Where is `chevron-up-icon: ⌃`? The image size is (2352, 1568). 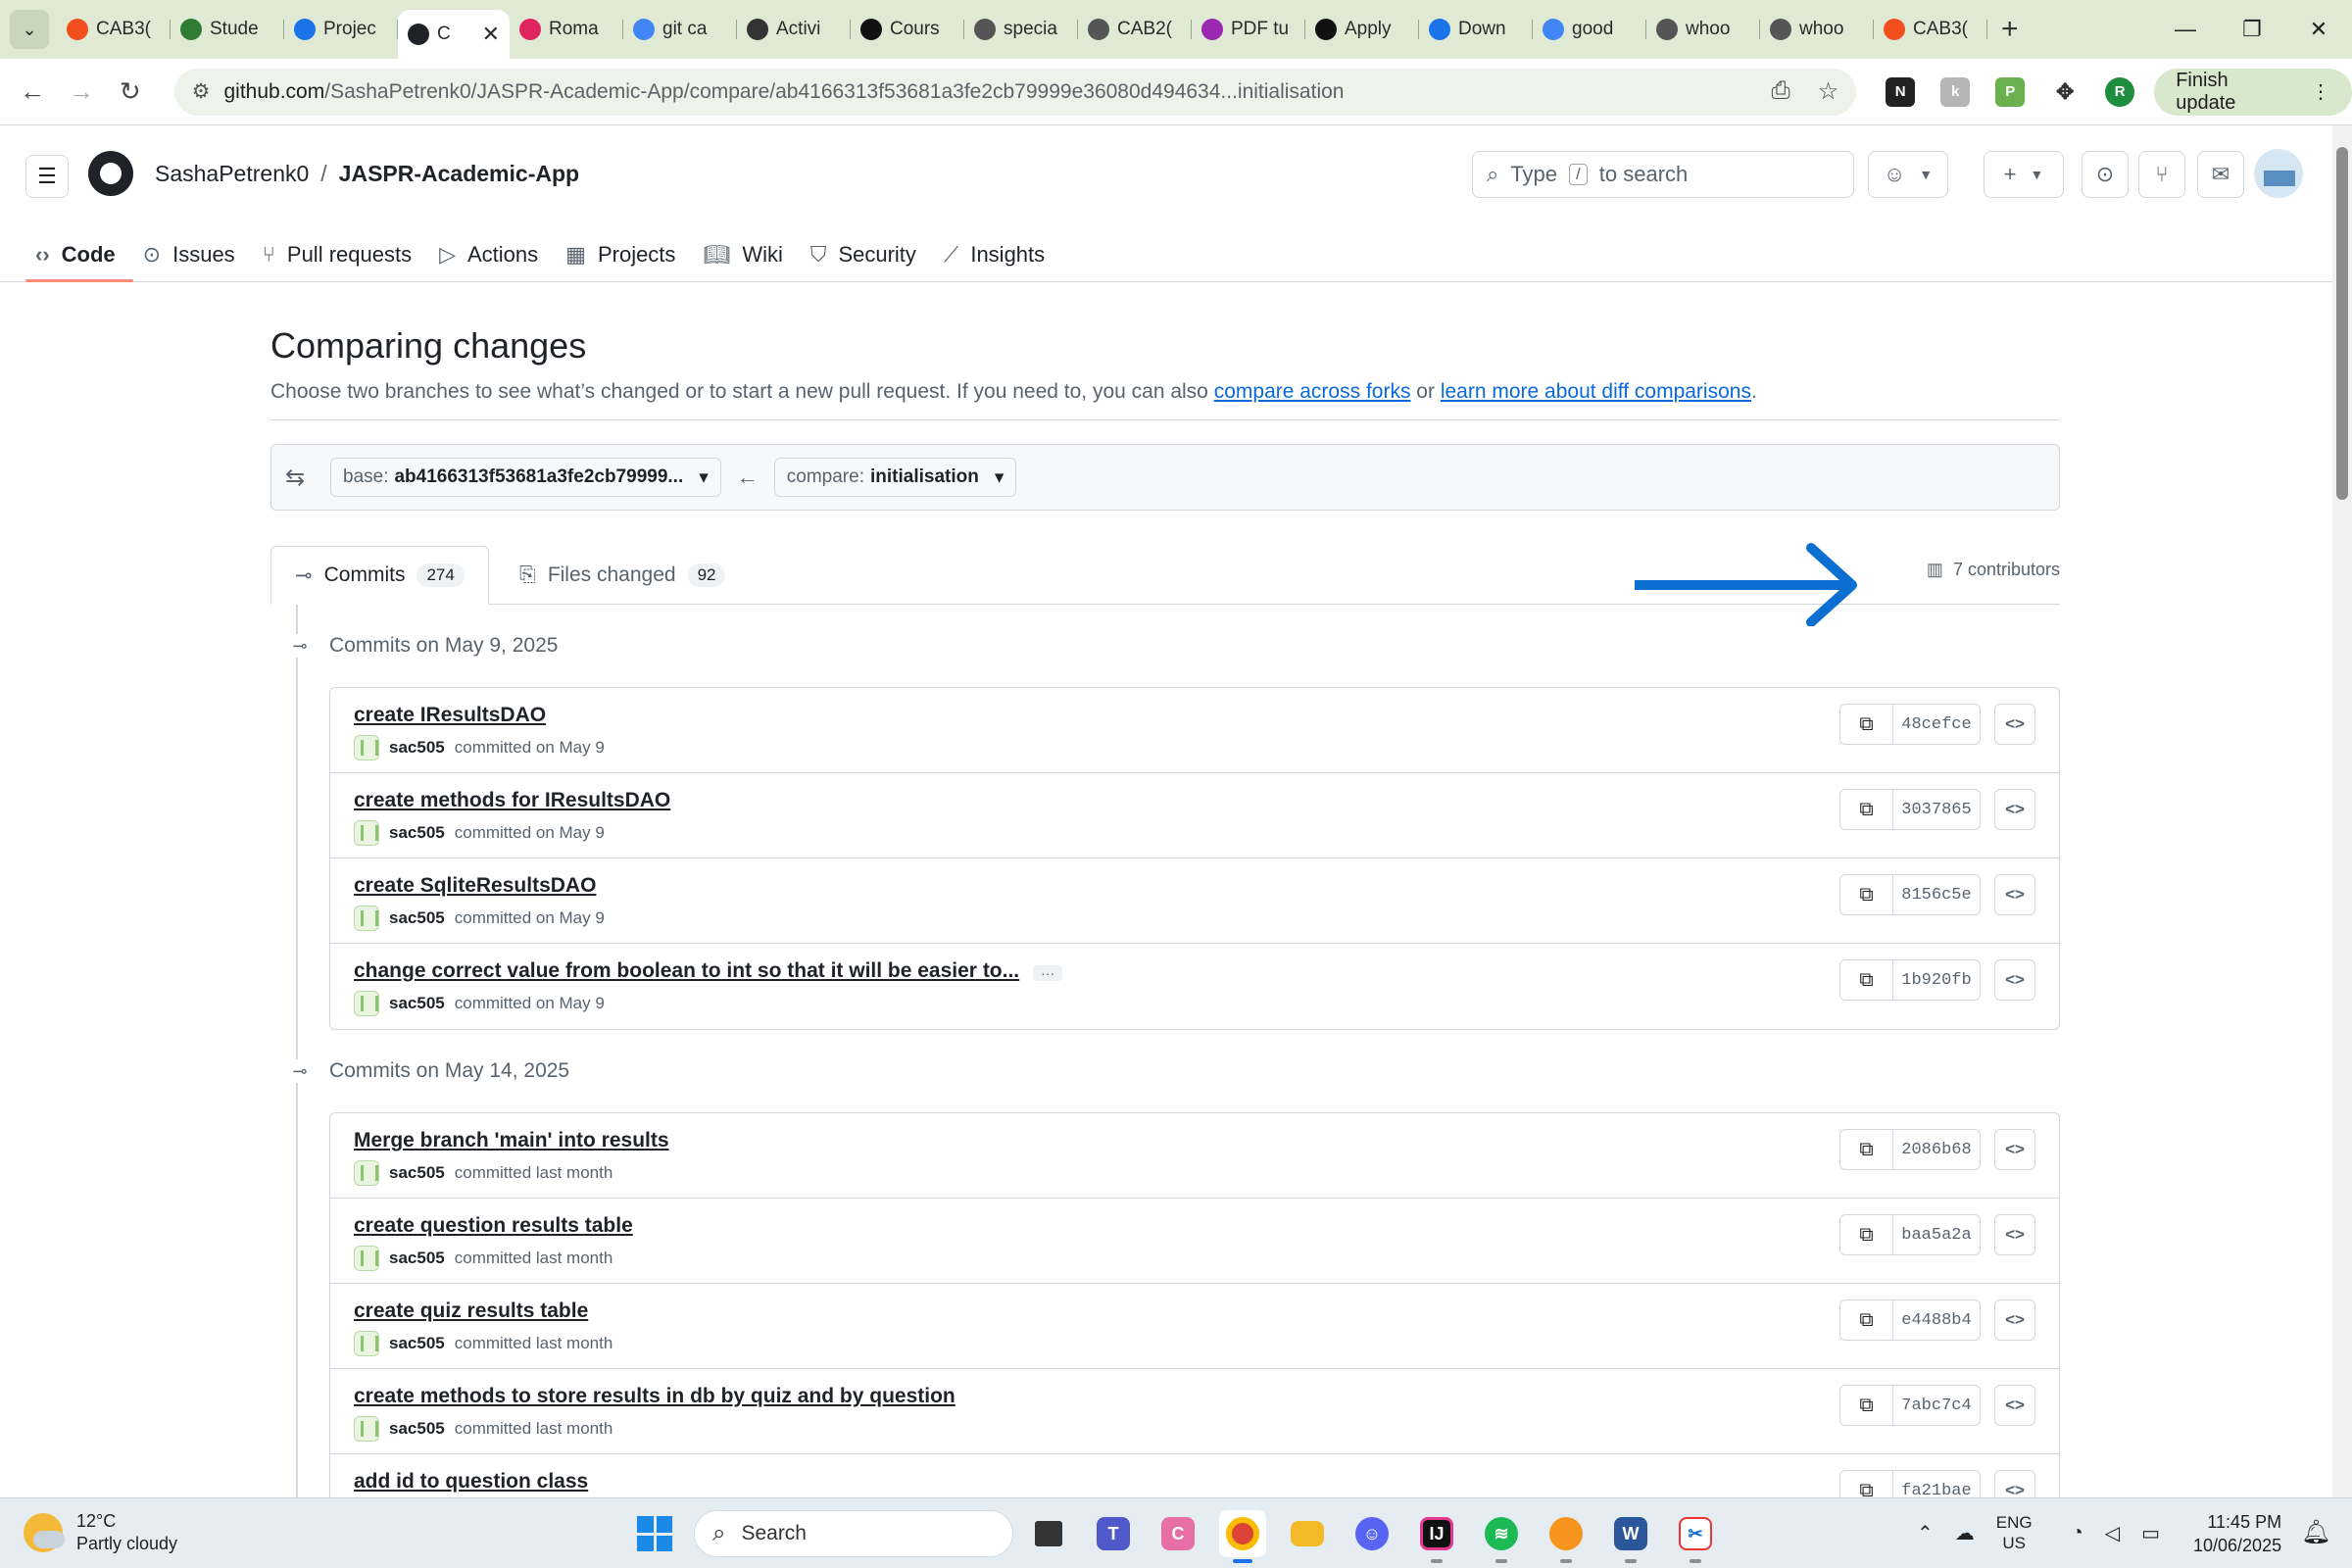
chevron-up-icon: ⌃ is located at coordinates (1925, 1533).